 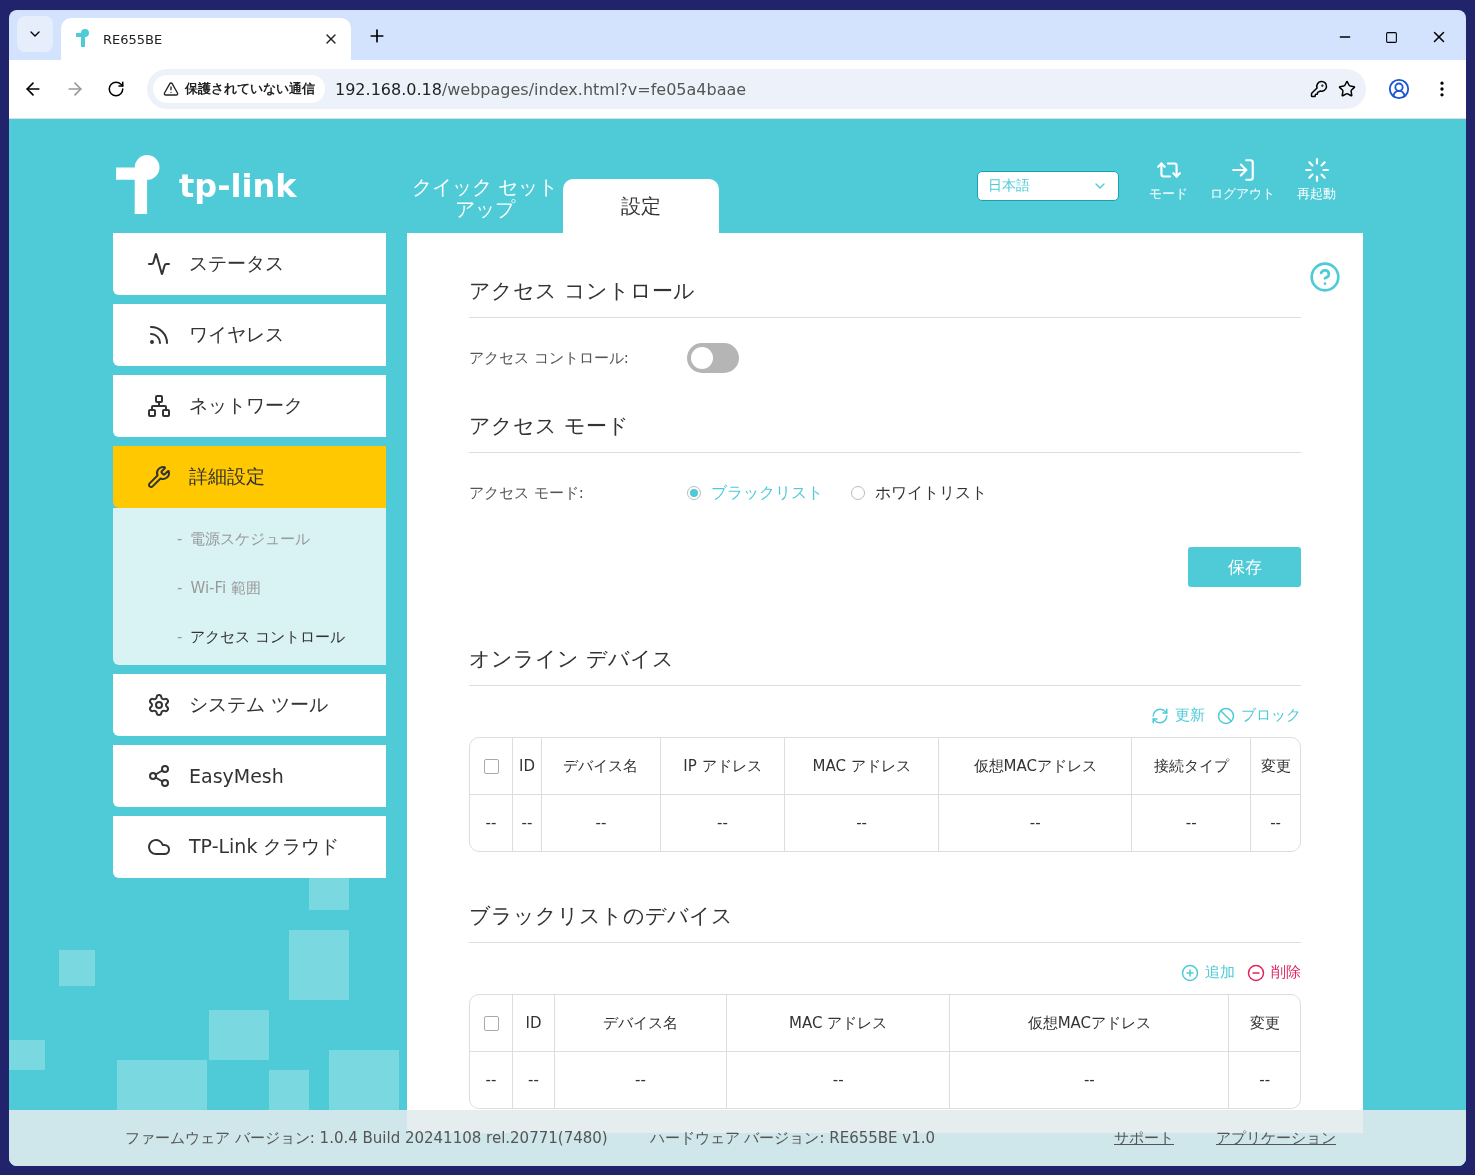 What do you see at coordinates (527, 493) in the screenshot?
I see `field-label: アクセス モード:` at bounding box center [527, 493].